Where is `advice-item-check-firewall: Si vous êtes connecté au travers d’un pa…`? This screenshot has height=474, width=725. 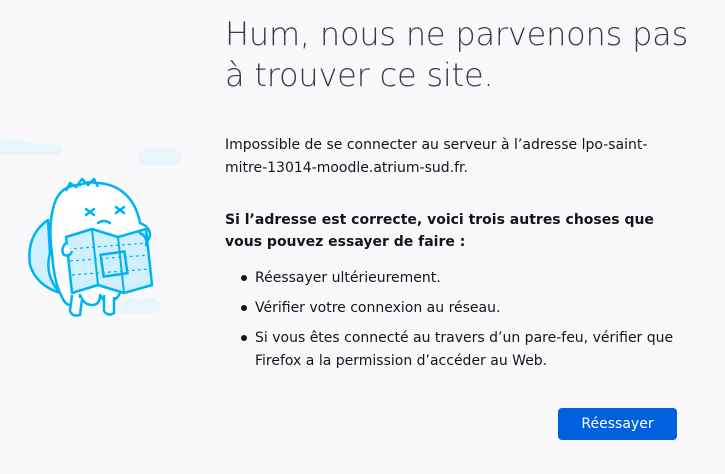
advice-item-check-firewall: Si vous êtes connecté au travers d’un pa… is located at coordinates (450, 350).